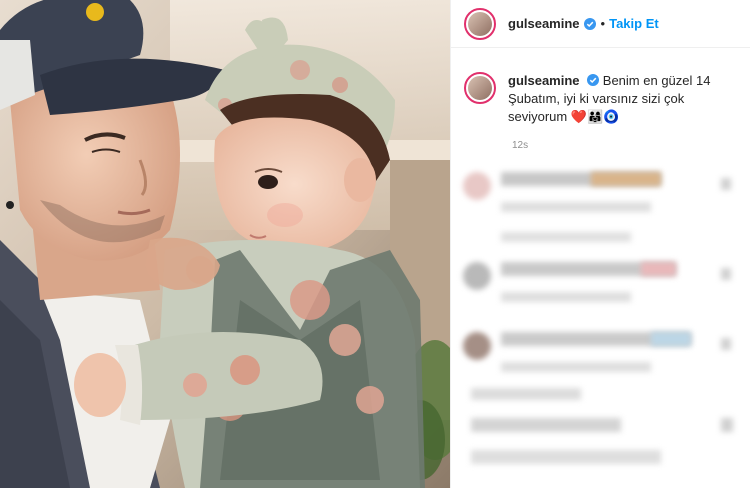 This screenshot has height=488, width=750. I want to click on post-time: 12s, so click(520, 145).